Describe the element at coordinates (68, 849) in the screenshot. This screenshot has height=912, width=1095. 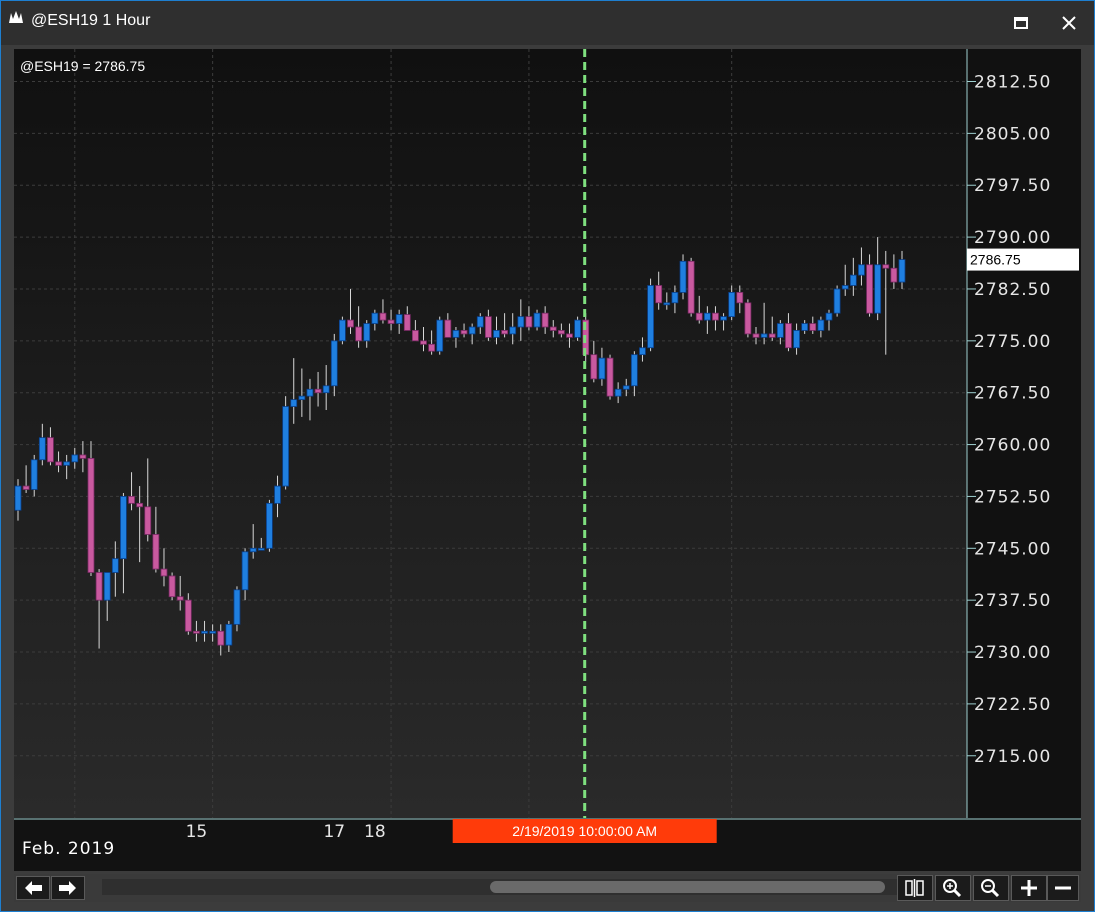
I see `period-label: Feb. 2019` at that location.